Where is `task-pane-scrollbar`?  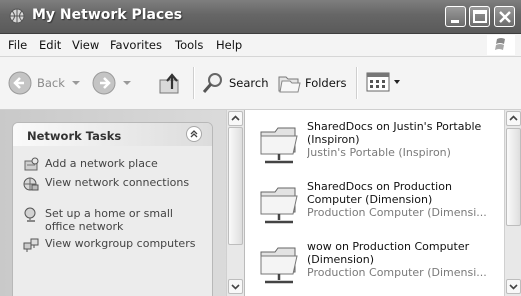 task-pane-scrollbar is located at coordinates (235, 203).